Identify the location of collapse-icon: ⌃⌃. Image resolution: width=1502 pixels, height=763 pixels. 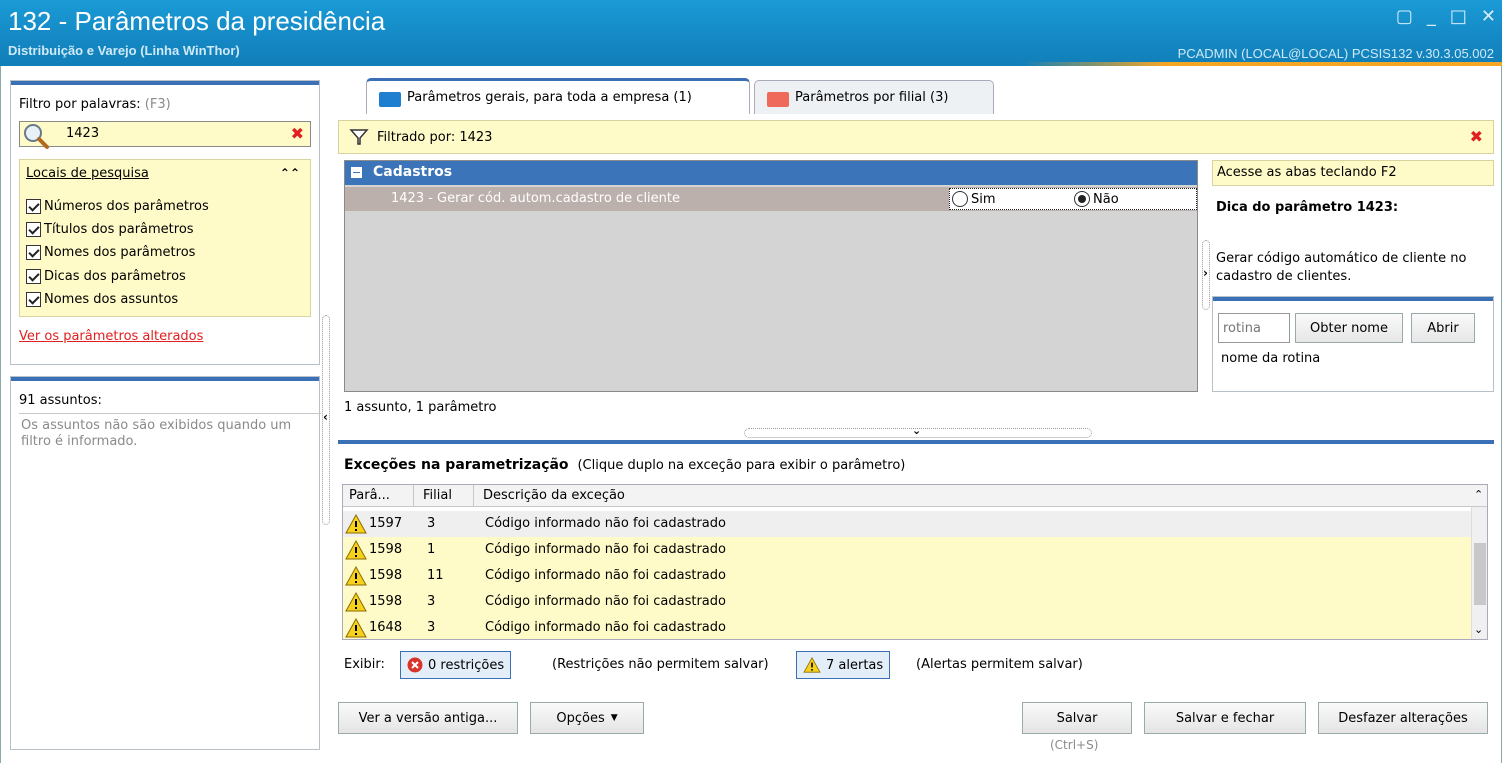
(290, 173).